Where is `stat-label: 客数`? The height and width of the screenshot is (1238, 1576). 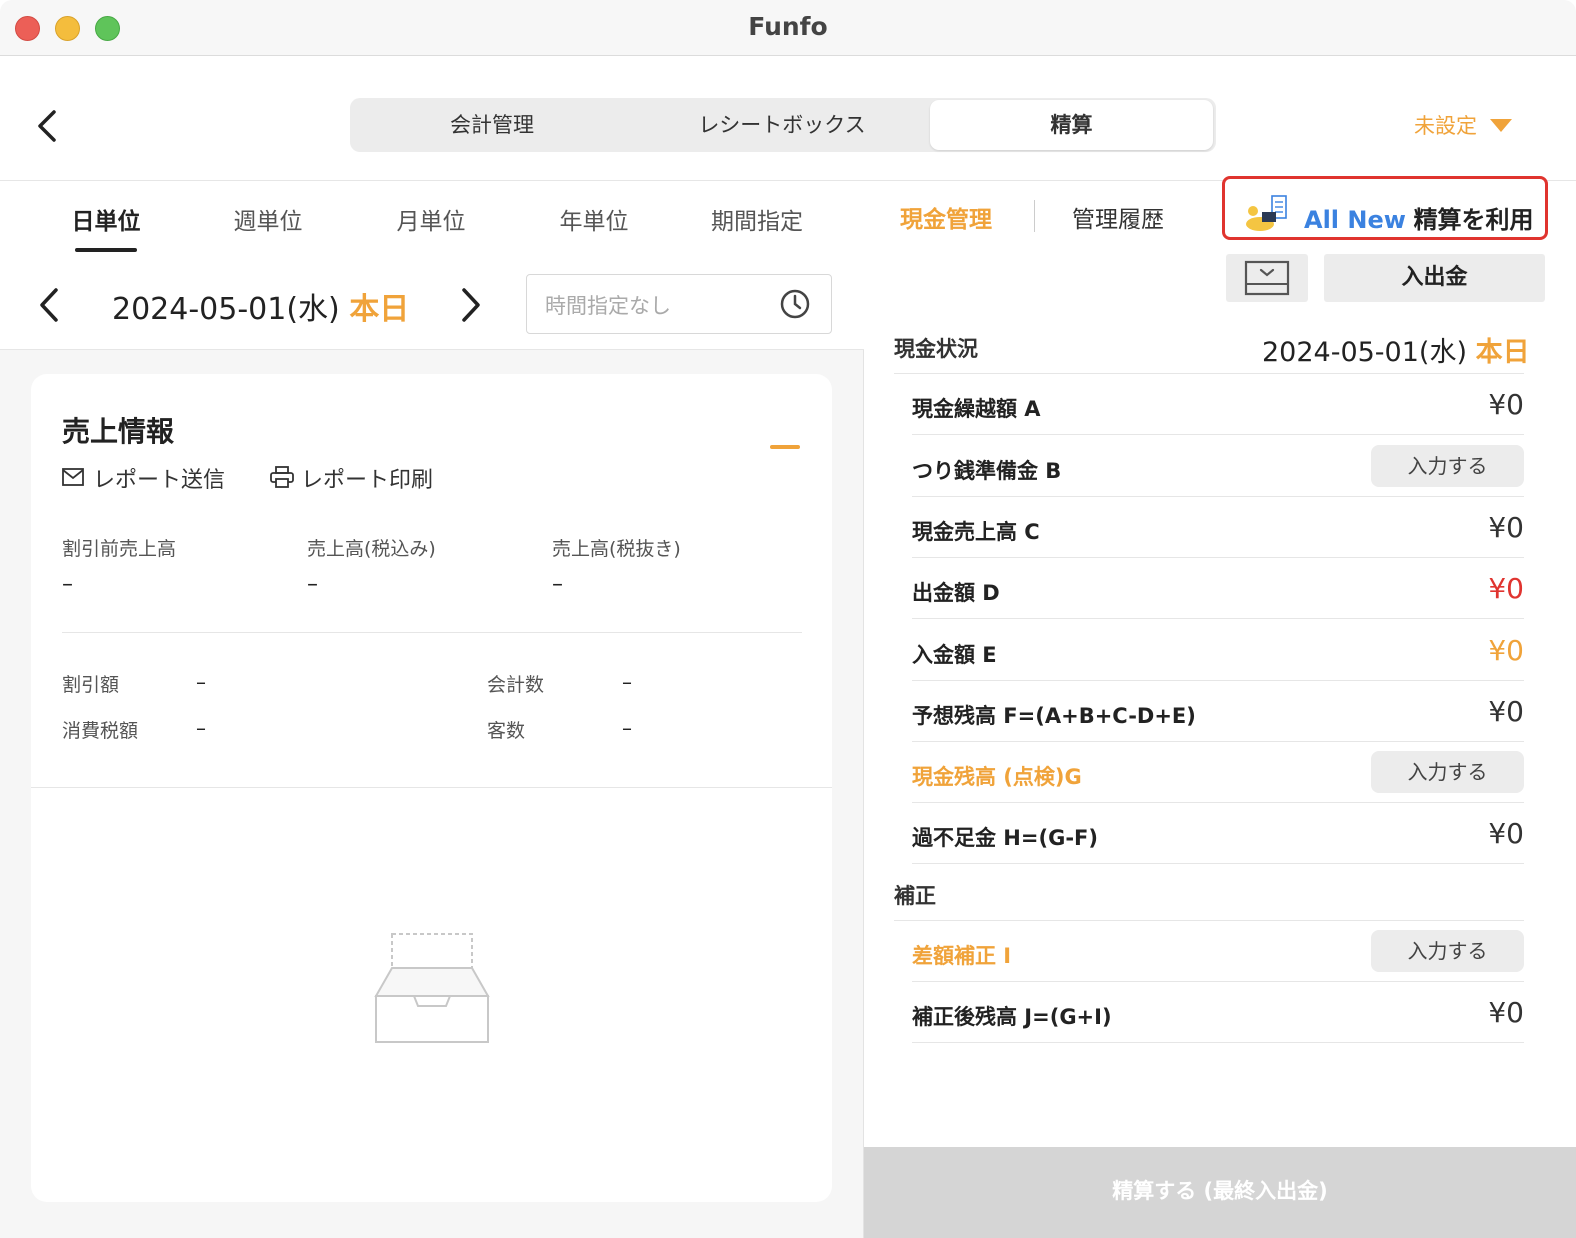 stat-label: 客数 is located at coordinates (506, 731).